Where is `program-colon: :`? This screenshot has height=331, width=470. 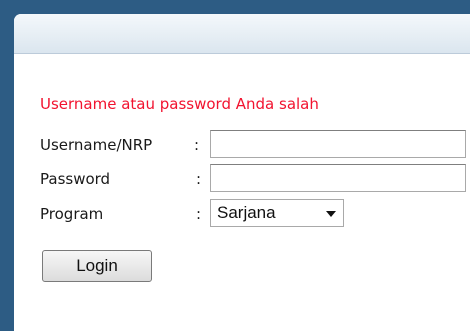
program-colon: : is located at coordinates (199, 214).